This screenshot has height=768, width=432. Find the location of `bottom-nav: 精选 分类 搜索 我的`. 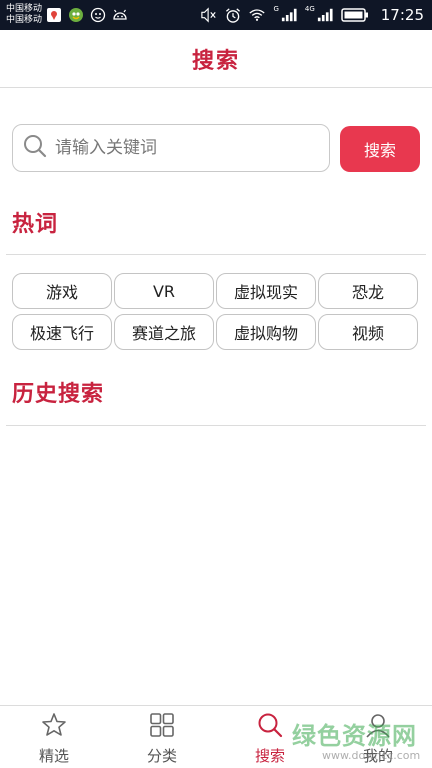

bottom-nav: 精选 分类 搜索 我的 is located at coordinates (216, 736).